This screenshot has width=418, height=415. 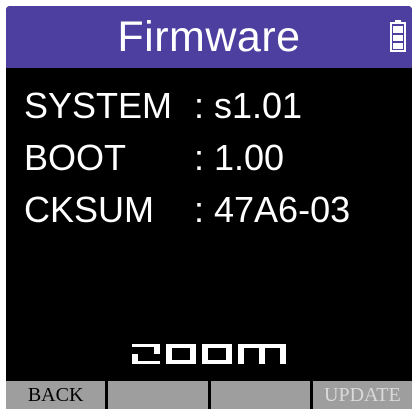 What do you see at coordinates (398, 36) in the screenshot?
I see `battery-icon` at bounding box center [398, 36].